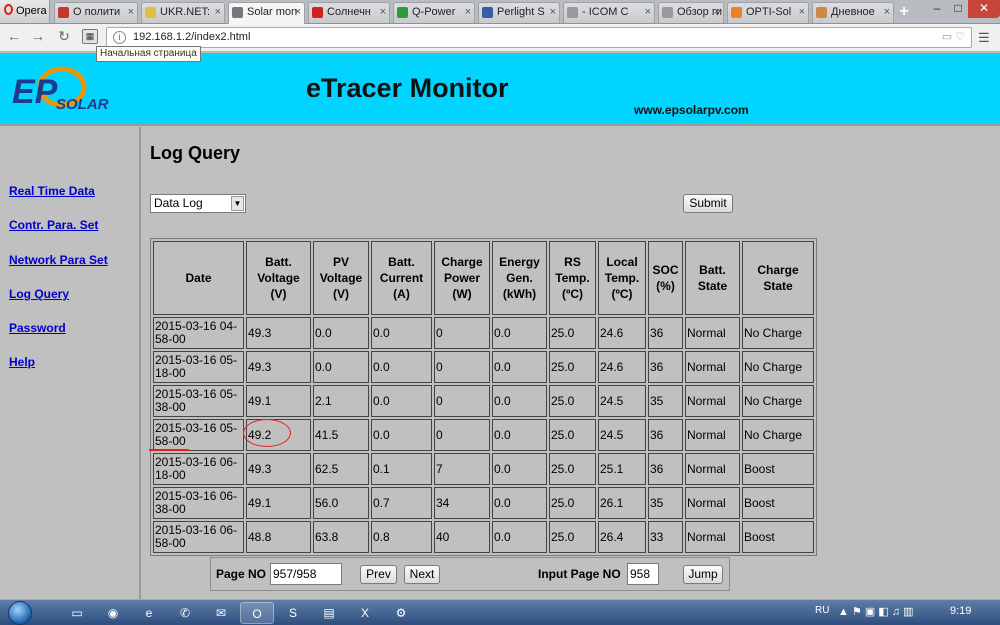 The image size is (1000, 625). I want to click on opera-taskbar-icon: O, so click(257, 613).